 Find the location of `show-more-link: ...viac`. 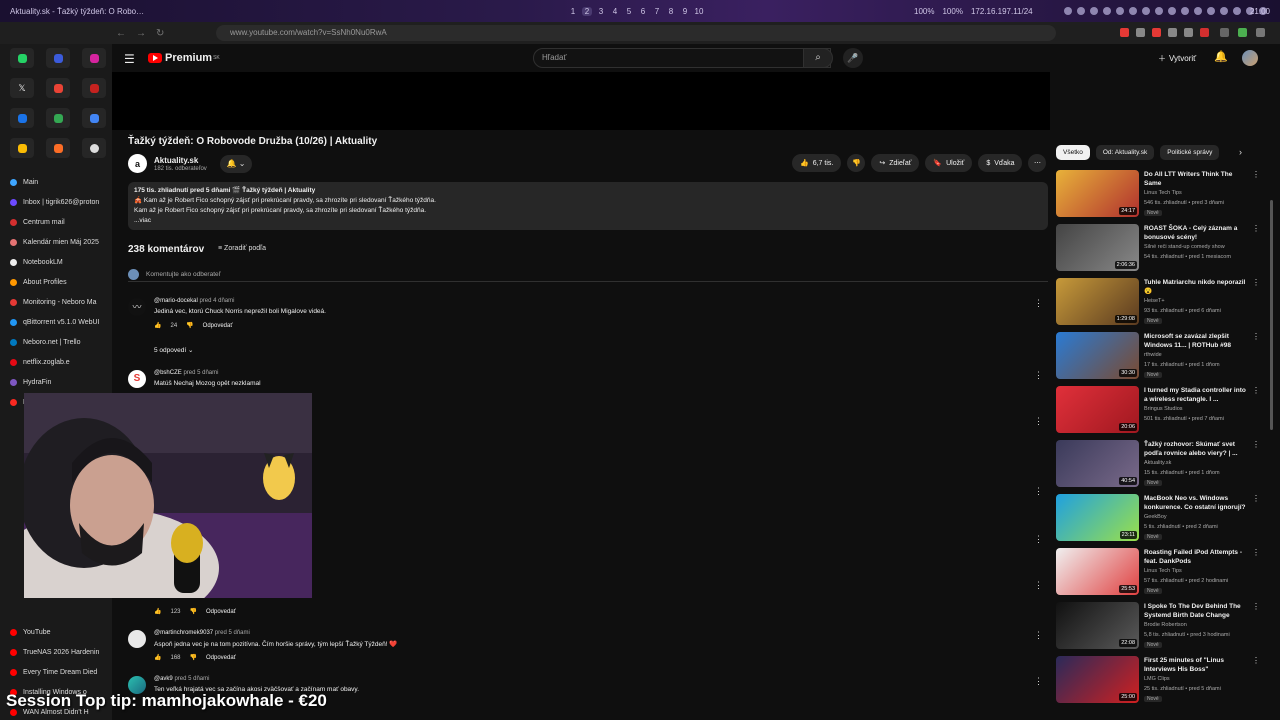

show-more-link: ...viac is located at coordinates (588, 221).